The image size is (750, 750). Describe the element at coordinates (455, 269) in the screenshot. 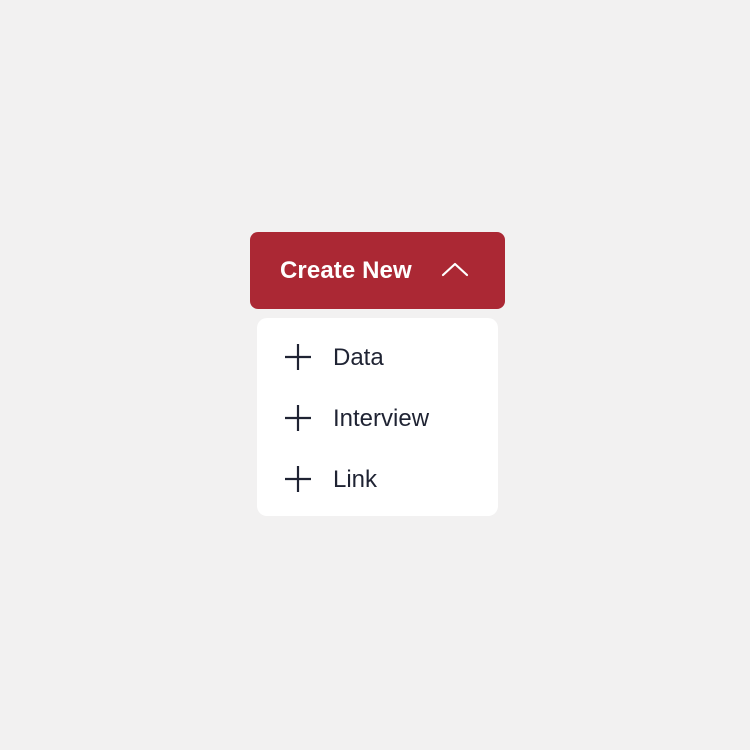

I see `chevron-up-icon` at that location.